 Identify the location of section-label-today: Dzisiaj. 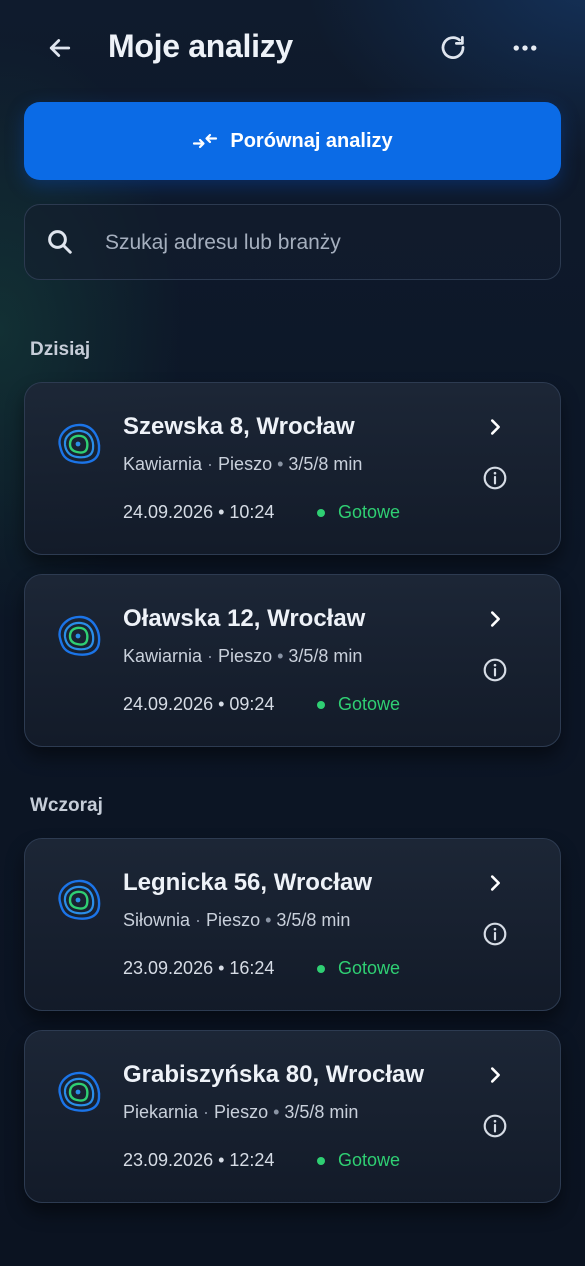
(60, 349).